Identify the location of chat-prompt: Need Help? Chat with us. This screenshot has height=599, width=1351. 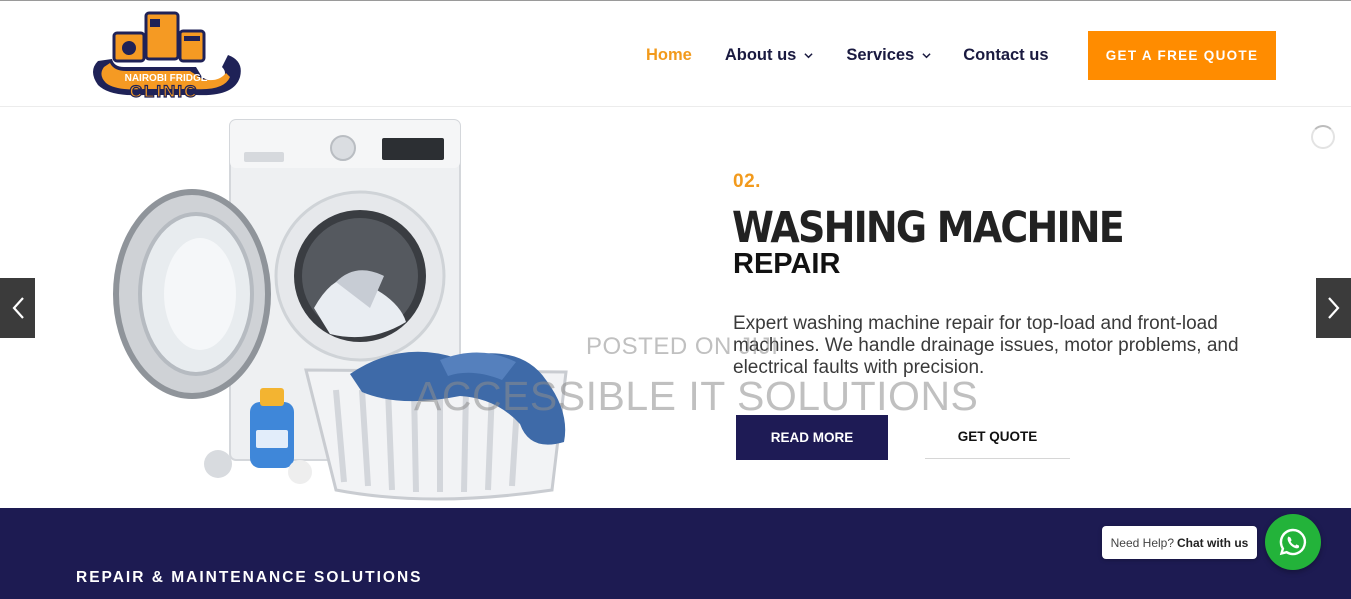
(1179, 542).